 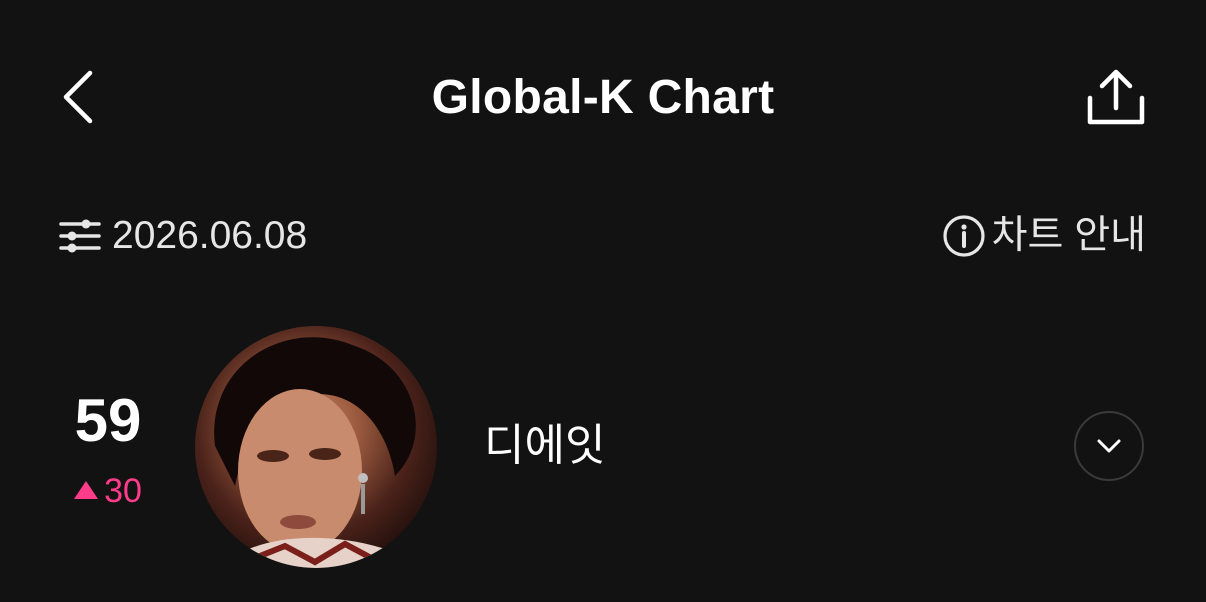 What do you see at coordinates (964, 236) in the screenshot?
I see `info-circle-icon` at bounding box center [964, 236].